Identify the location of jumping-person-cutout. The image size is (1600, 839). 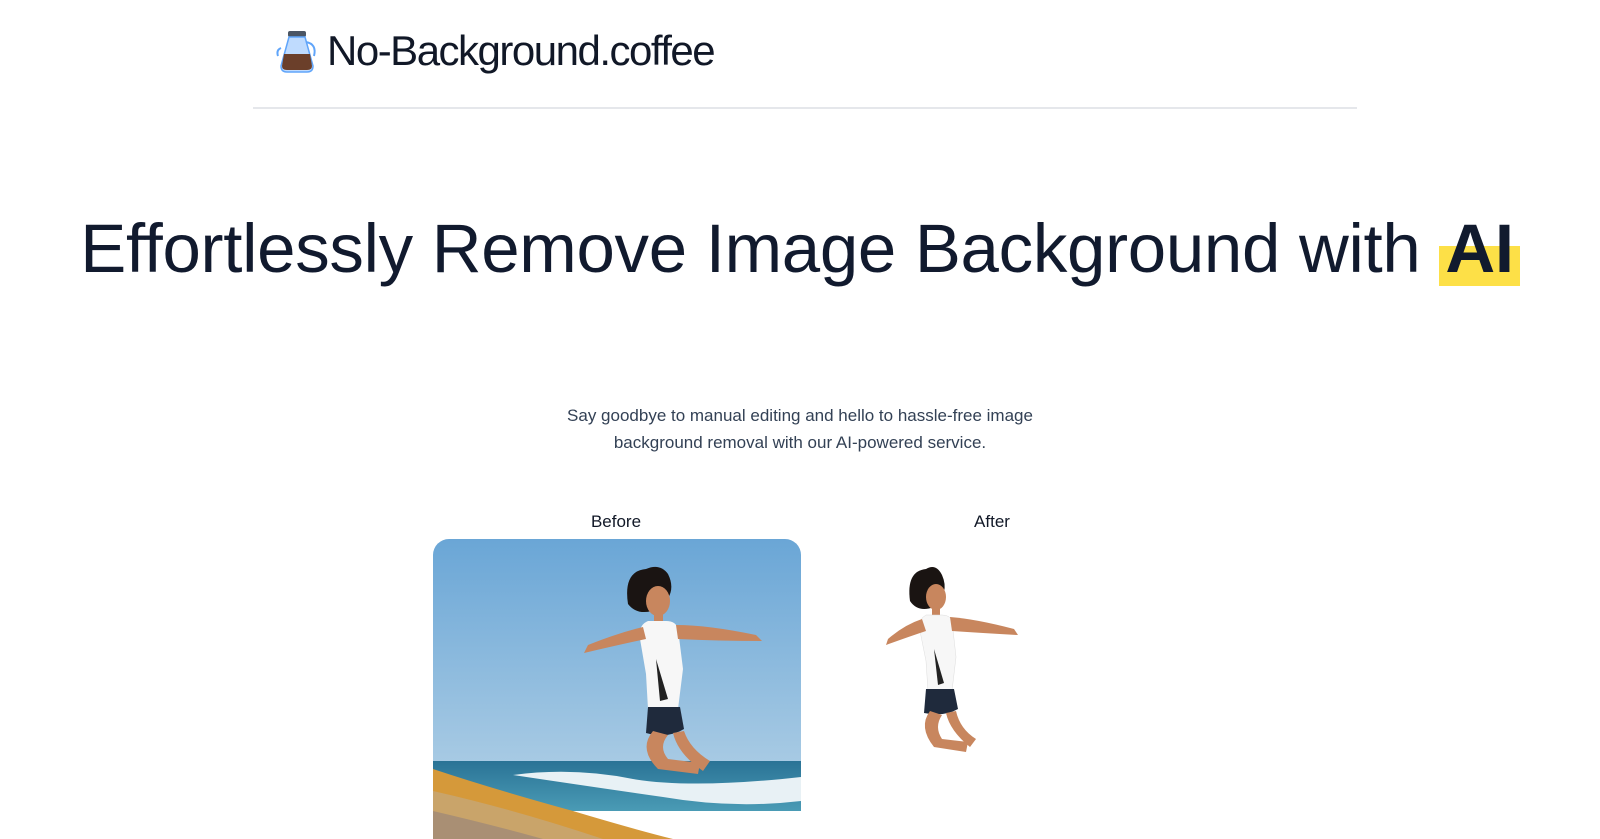
(952, 659).